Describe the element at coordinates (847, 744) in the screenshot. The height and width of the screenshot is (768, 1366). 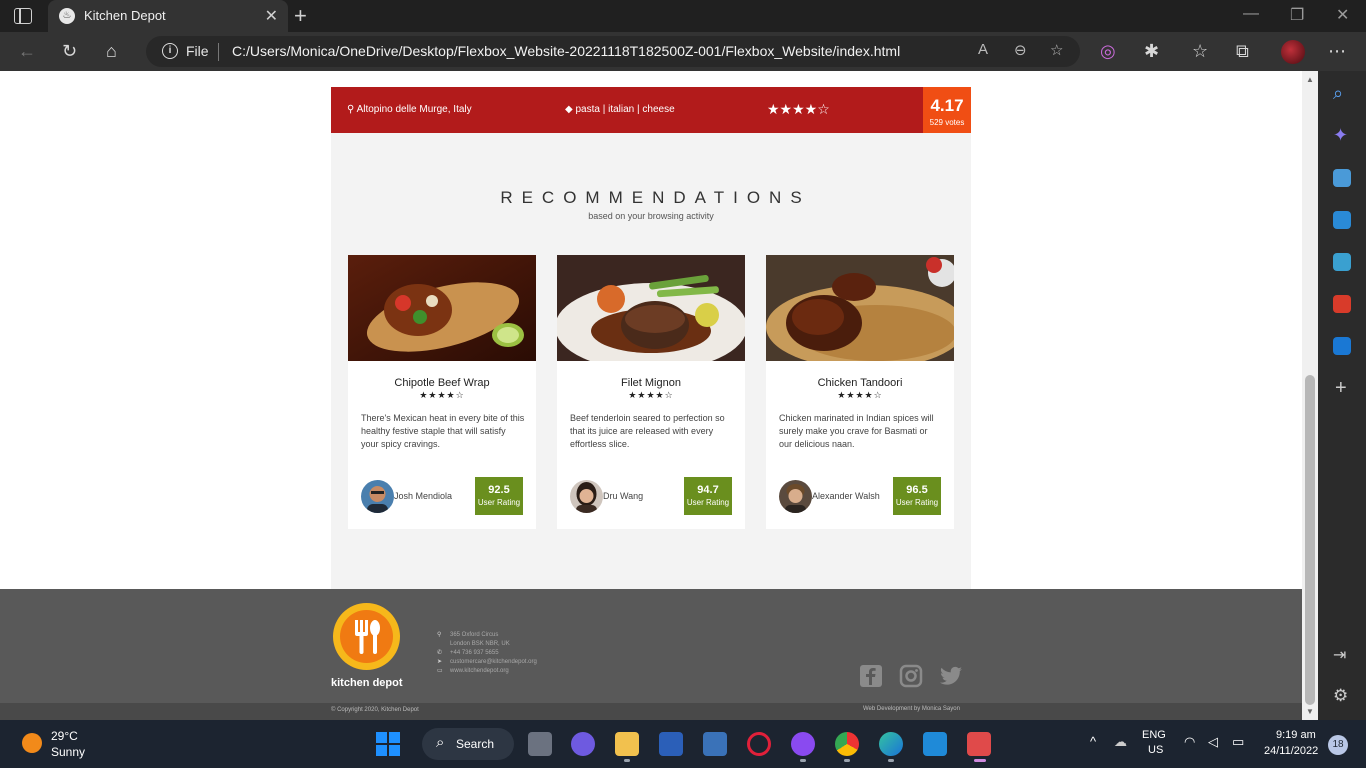
I see `chrome-icon` at that location.